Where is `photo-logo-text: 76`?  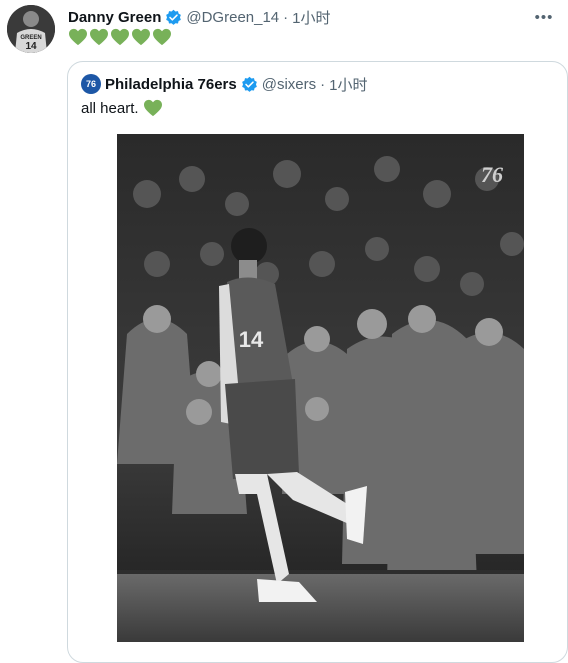 photo-logo-text: 76 is located at coordinates (492, 174).